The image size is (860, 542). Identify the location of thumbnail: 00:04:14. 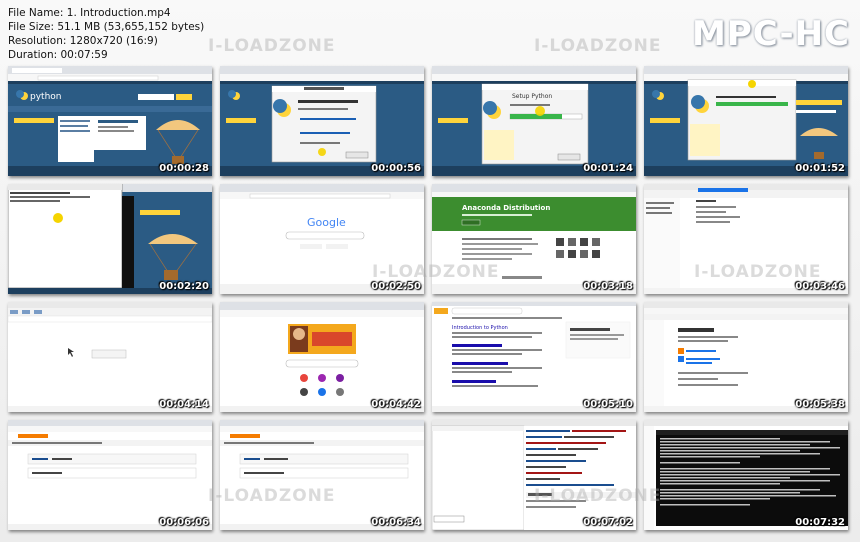
(110, 357).